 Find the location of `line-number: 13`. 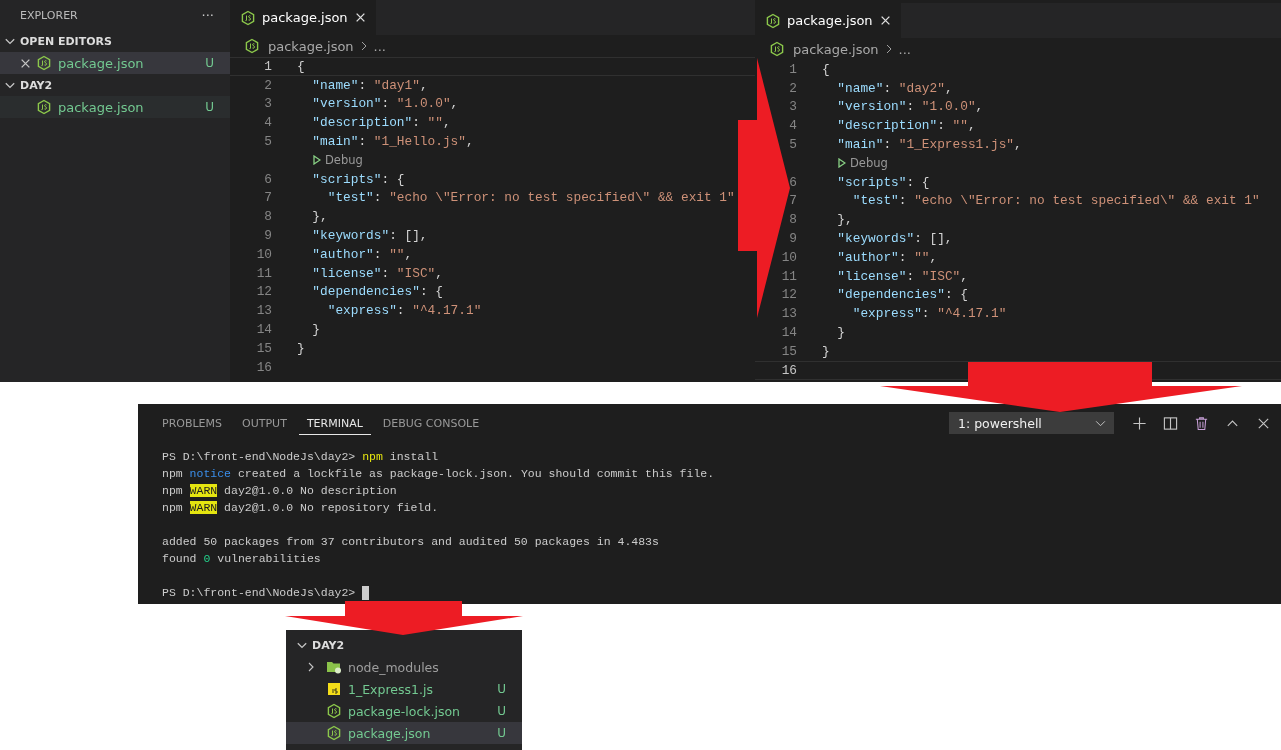

line-number: 13 is located at coordinates (788, 314).